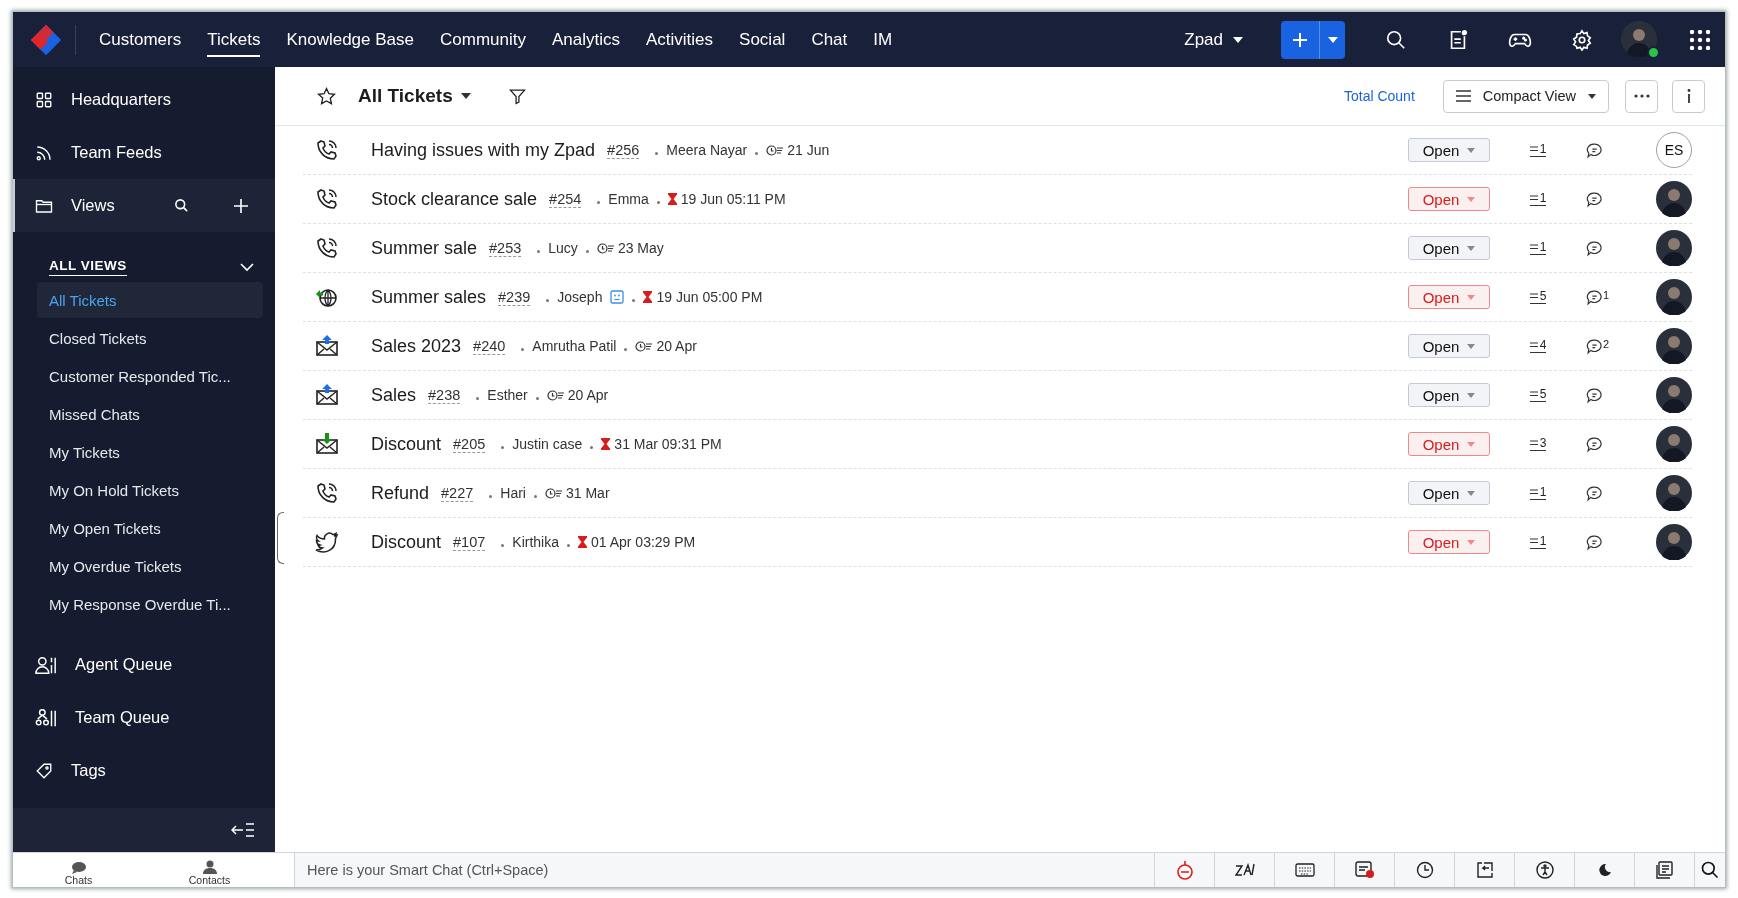 This screenshot has width=1738, height=898. I want to click on switch-button, so click(1485, 870).